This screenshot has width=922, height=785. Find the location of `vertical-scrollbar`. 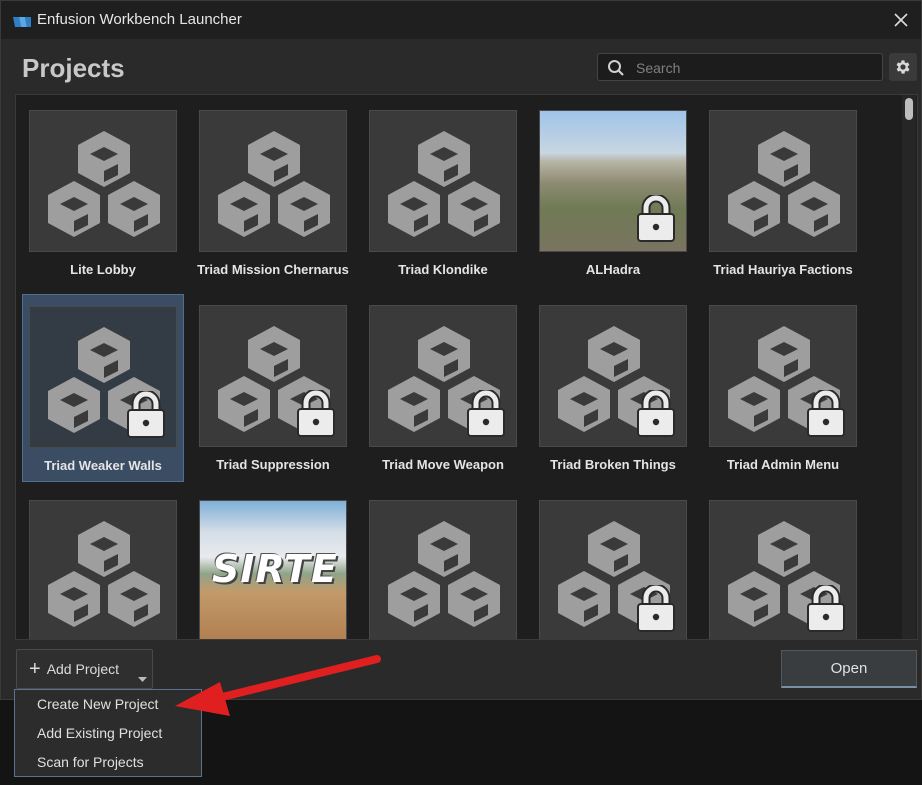

vertical-scrollbar is located at coordinates (909, 367).